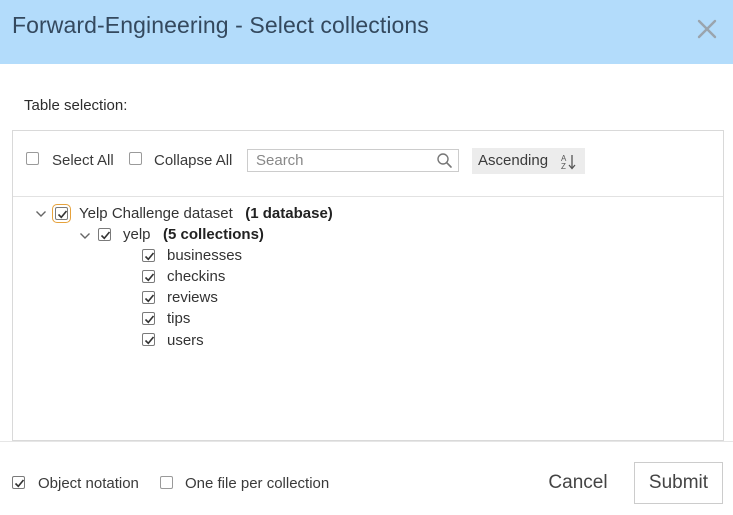  I want to click on root-checkbox, so click(61, 213).